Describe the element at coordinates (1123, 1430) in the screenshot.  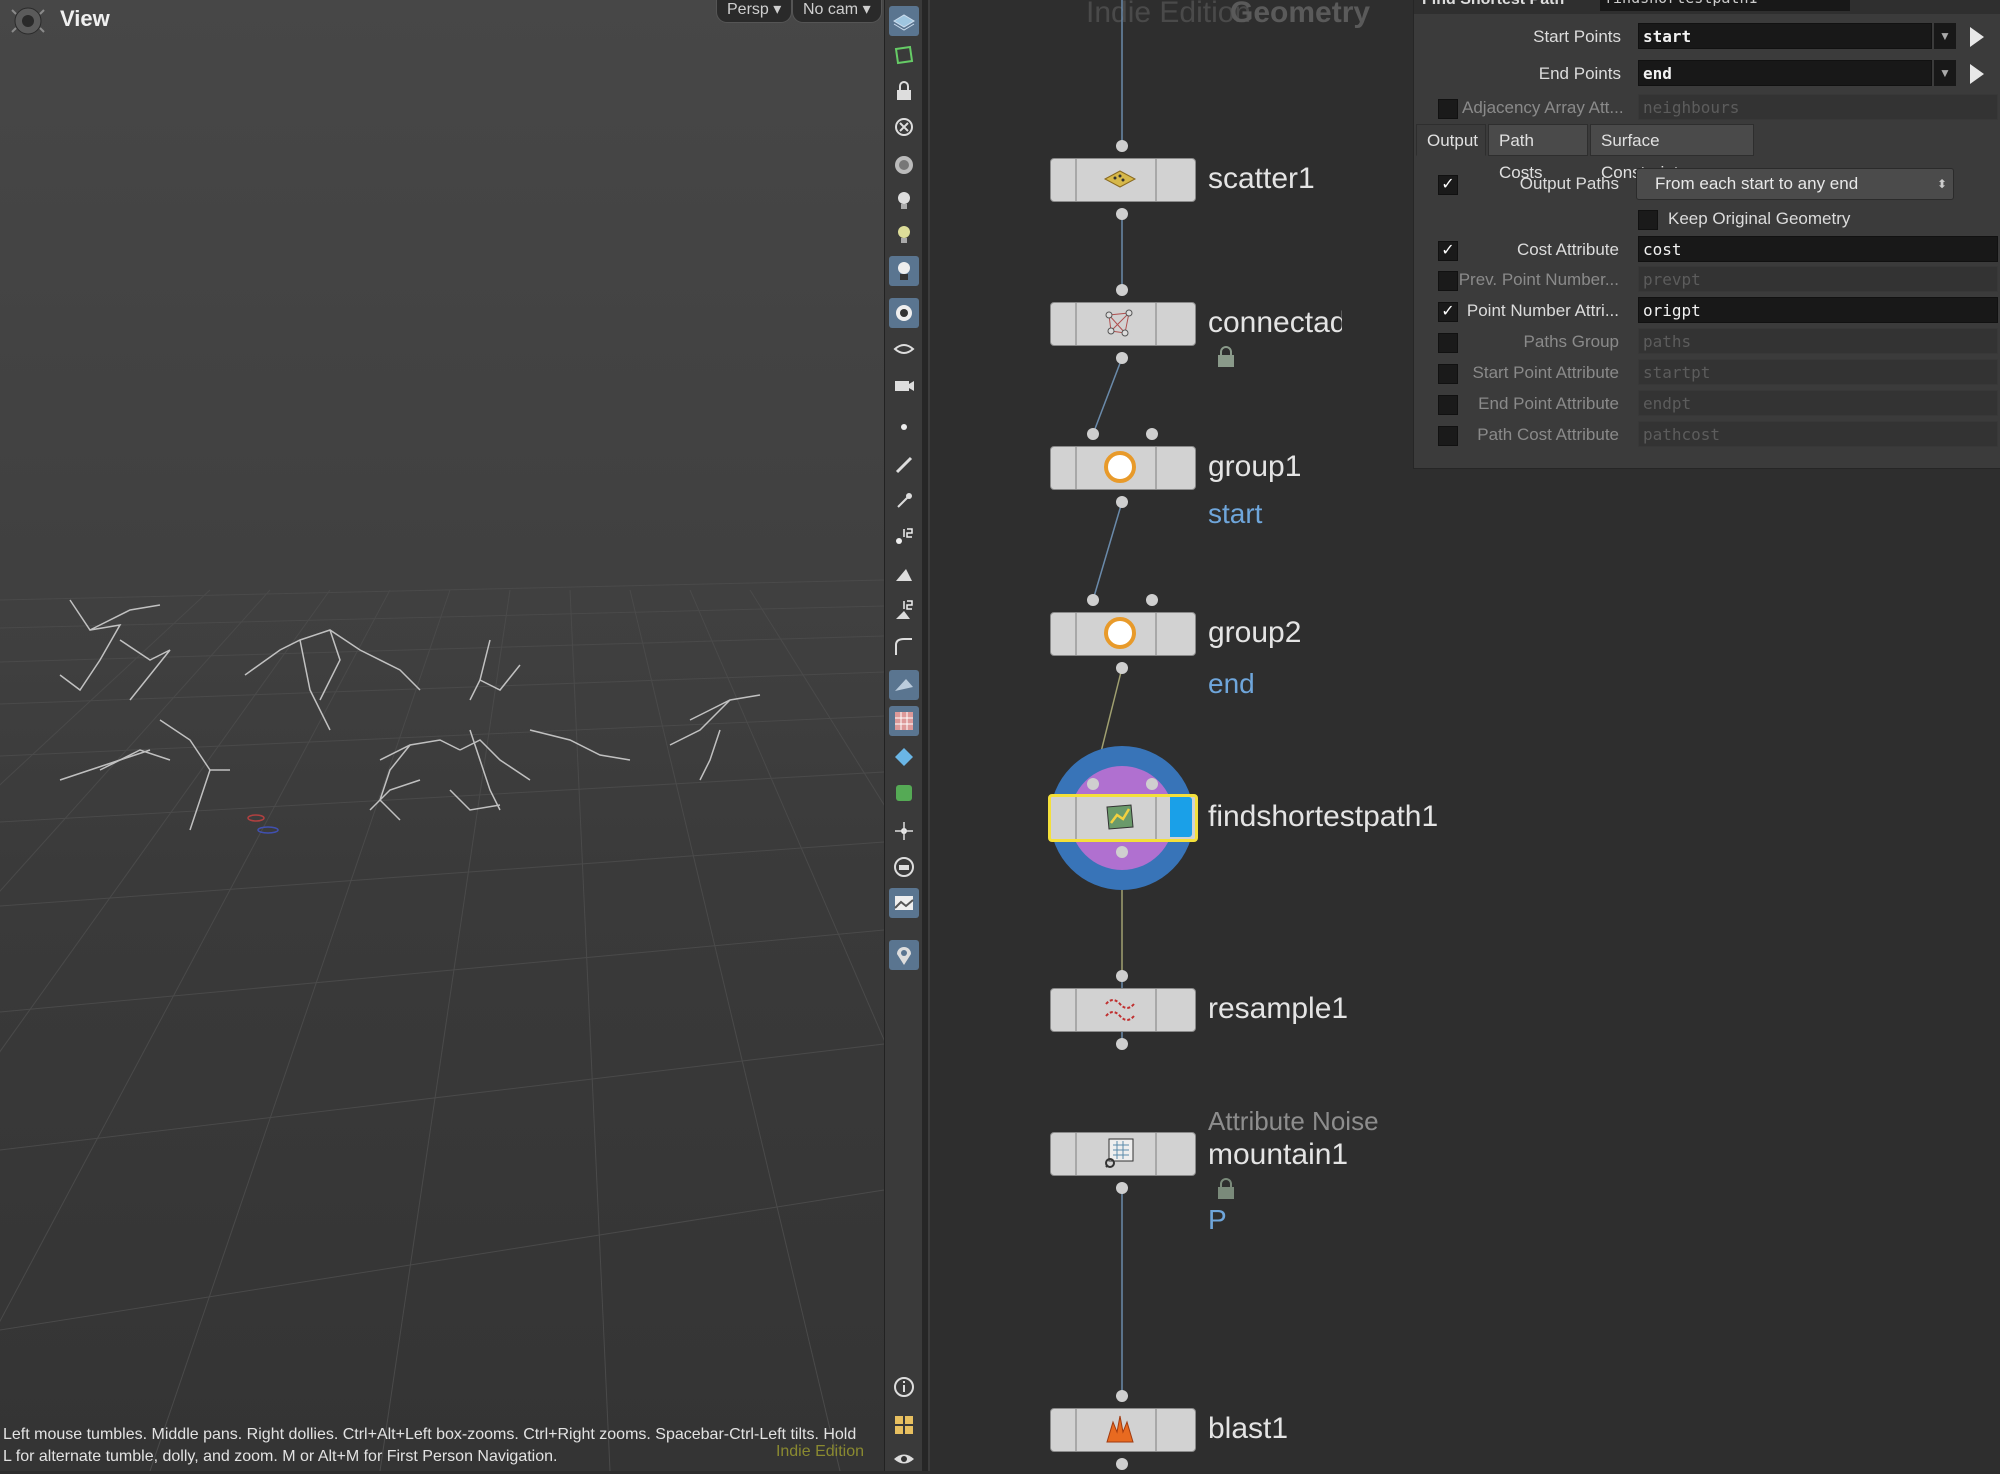
I see `node-blast1` at that location.